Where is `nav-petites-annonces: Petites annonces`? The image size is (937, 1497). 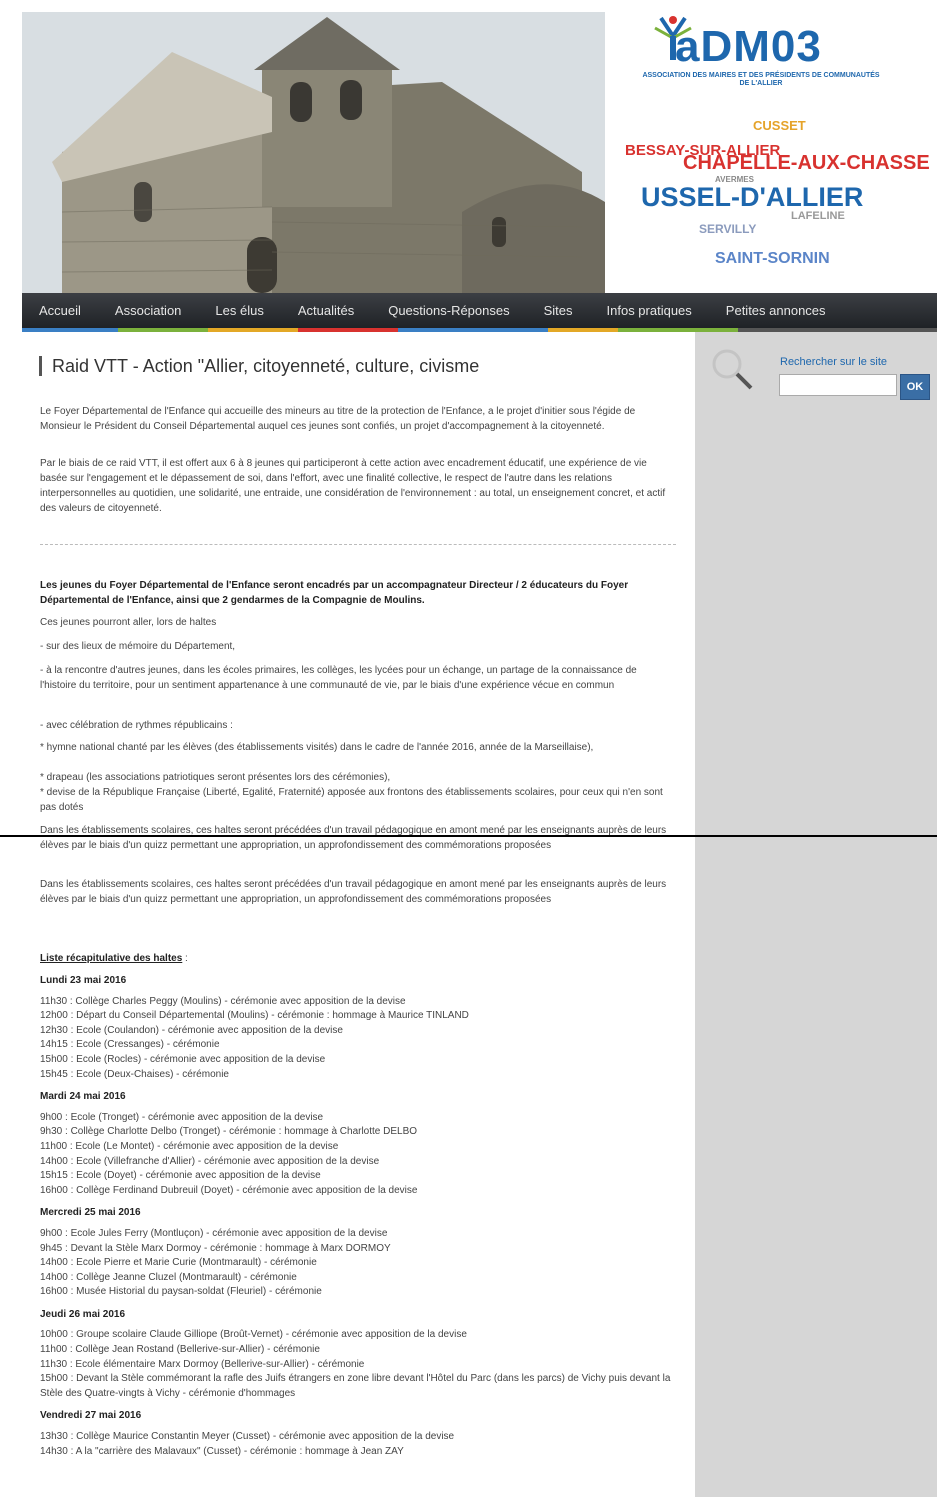 nav-petites-annonces: Petites annonces is located at coordinates (776, 310).